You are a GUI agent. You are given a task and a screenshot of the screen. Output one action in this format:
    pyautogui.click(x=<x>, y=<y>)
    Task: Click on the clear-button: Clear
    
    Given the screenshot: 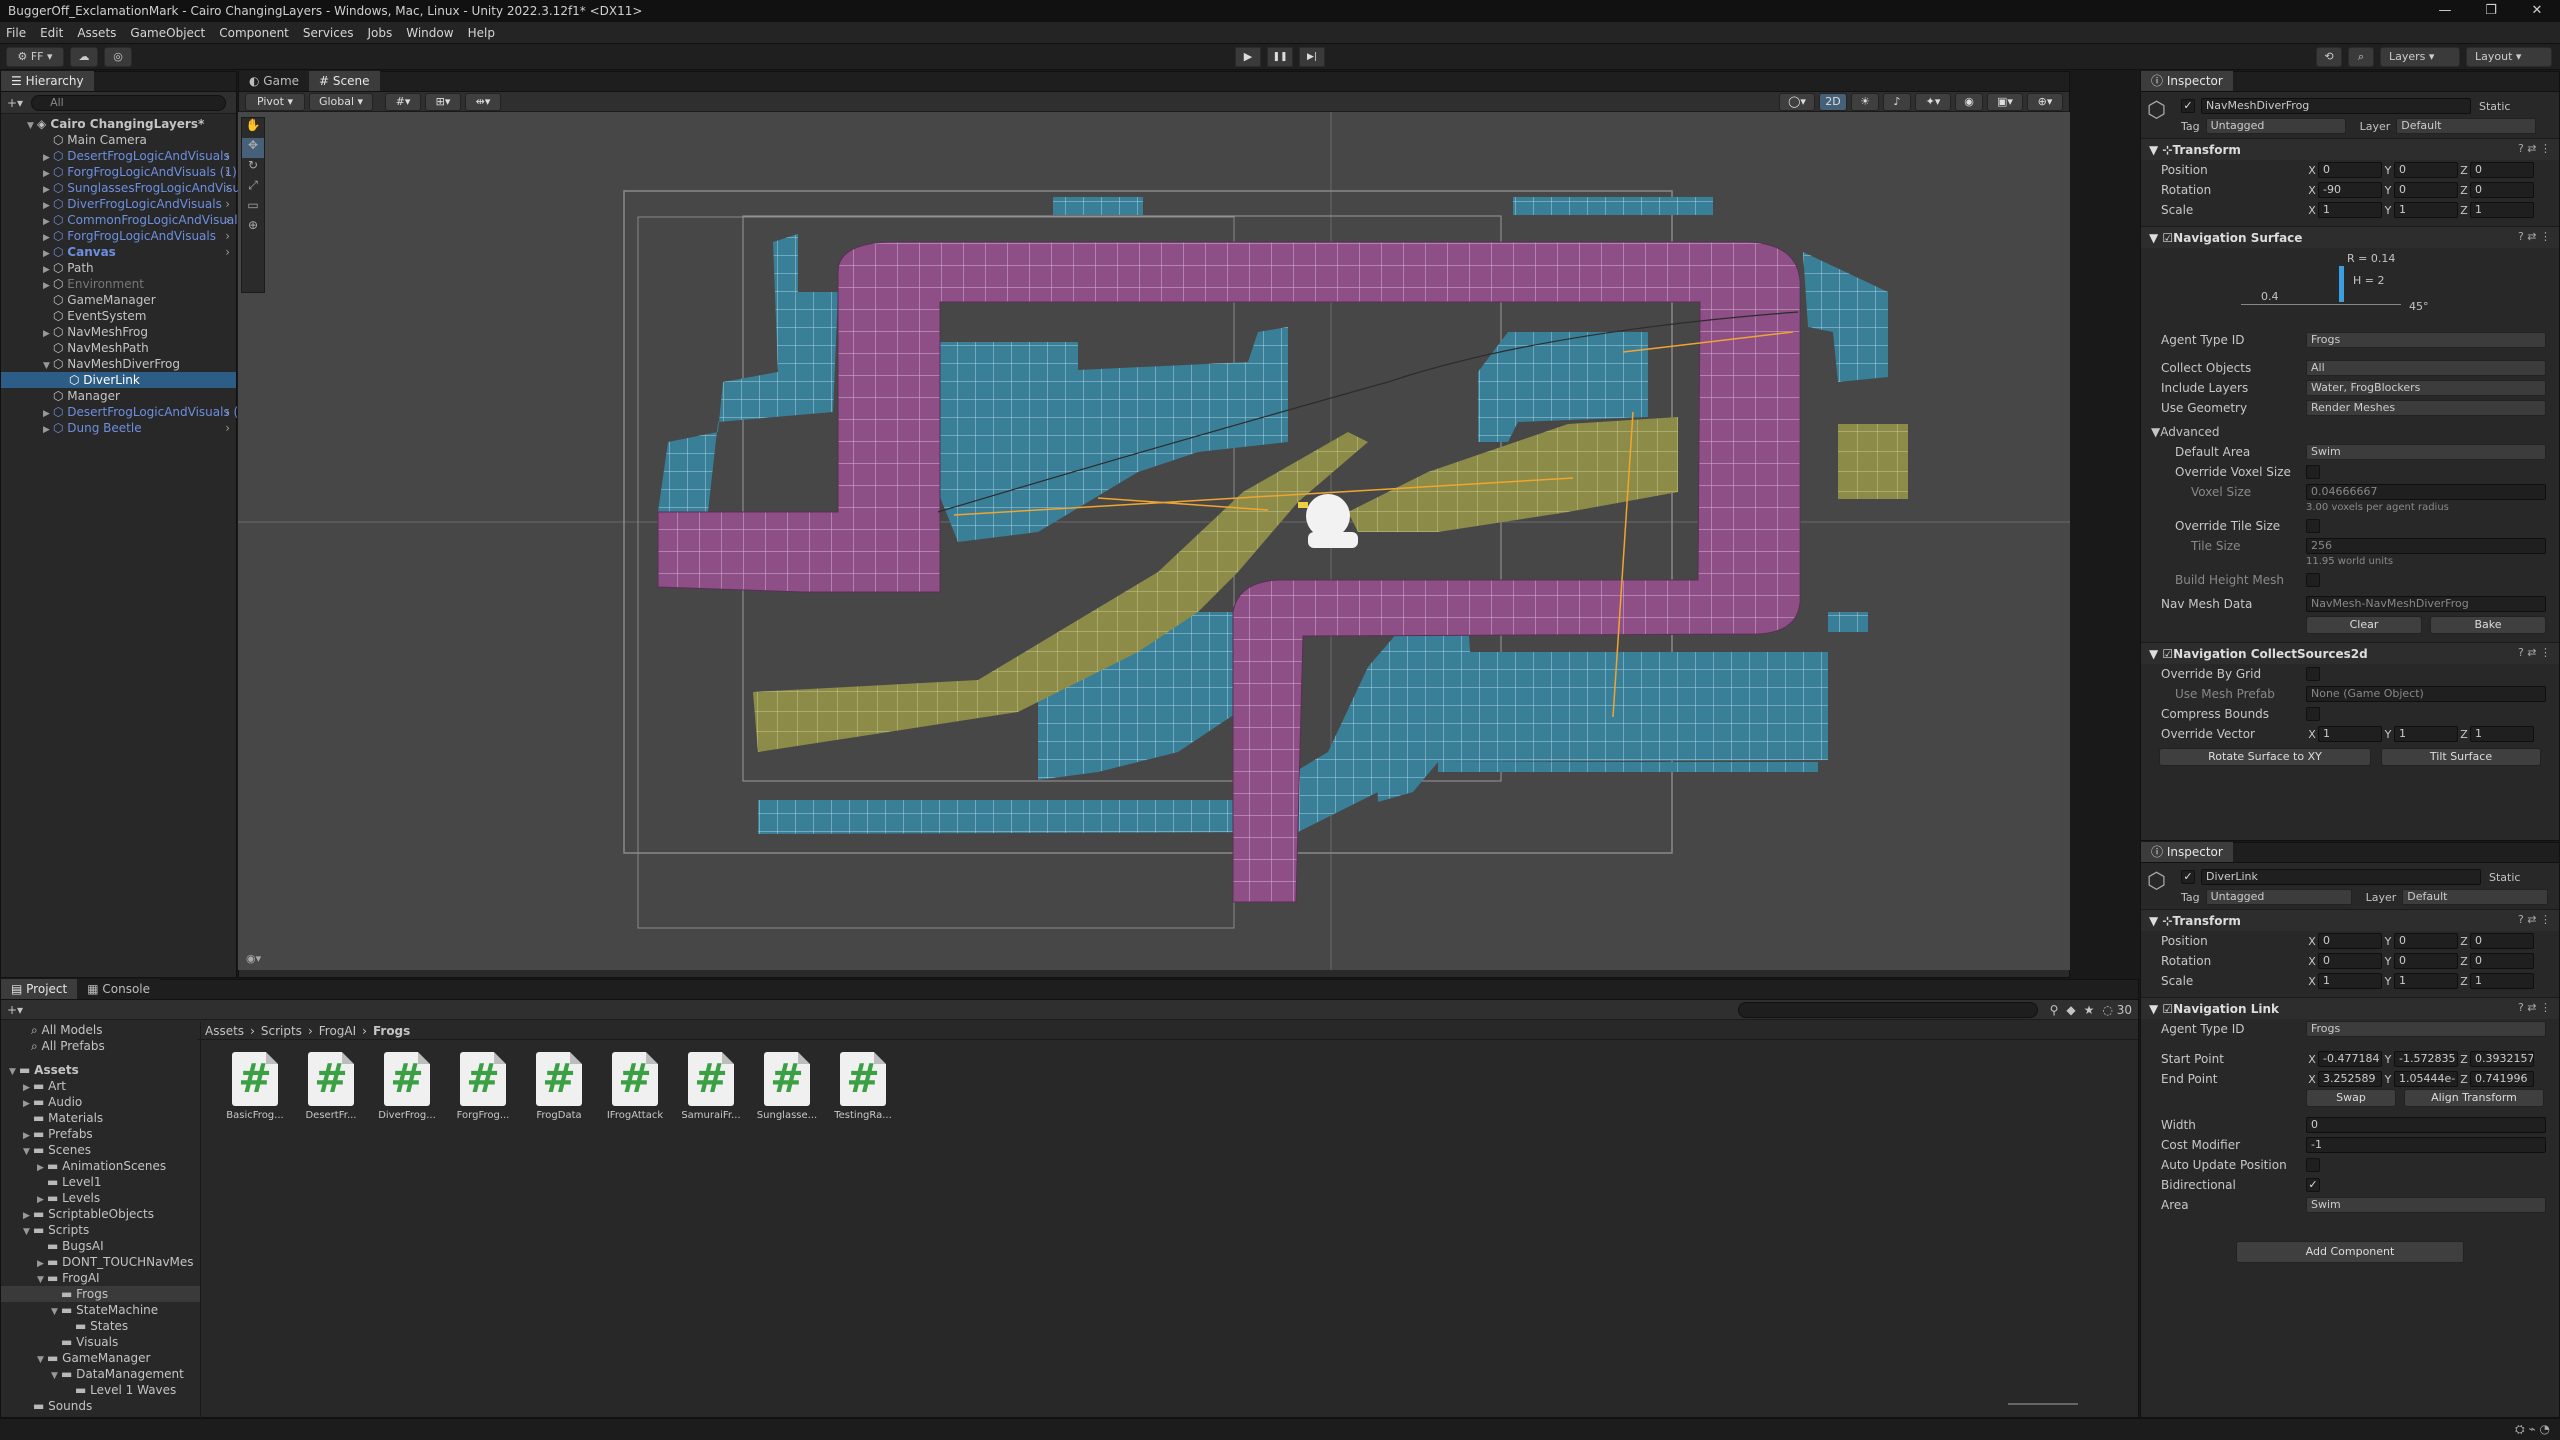 What is the action you would take?
    pyautogui.click(x=2364, y=625)
    